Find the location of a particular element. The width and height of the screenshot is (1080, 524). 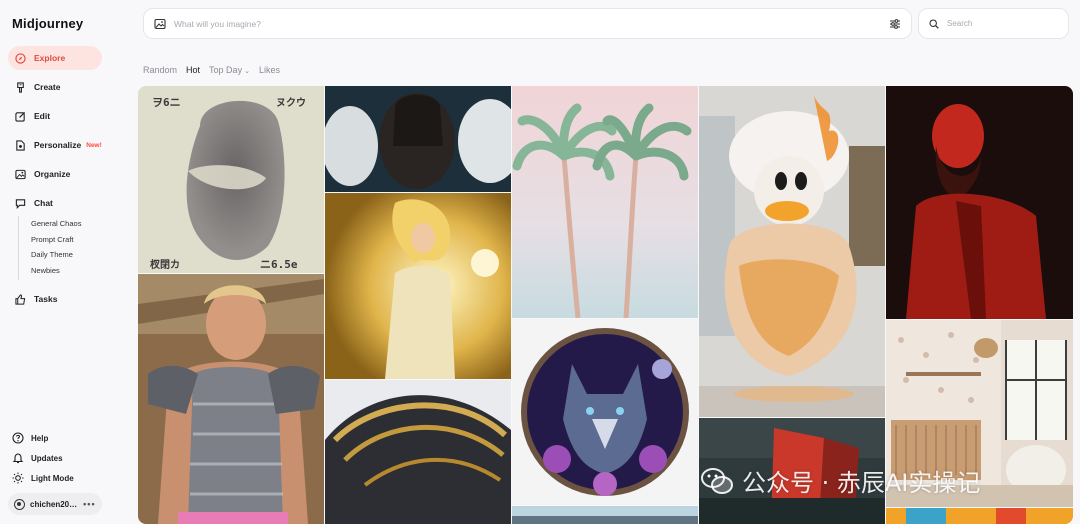

search-icon is located at coordinates (934, 23).